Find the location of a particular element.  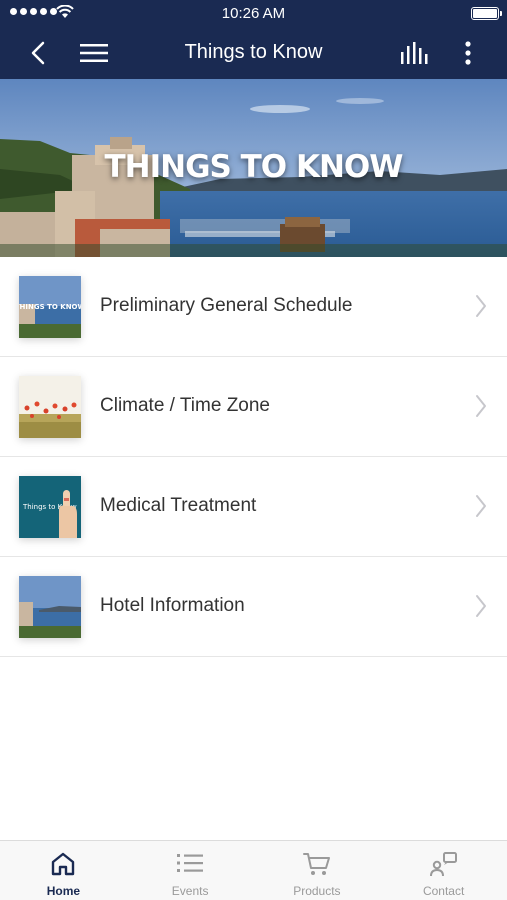

tab-label: Contact is located at coordinates (443, 891).